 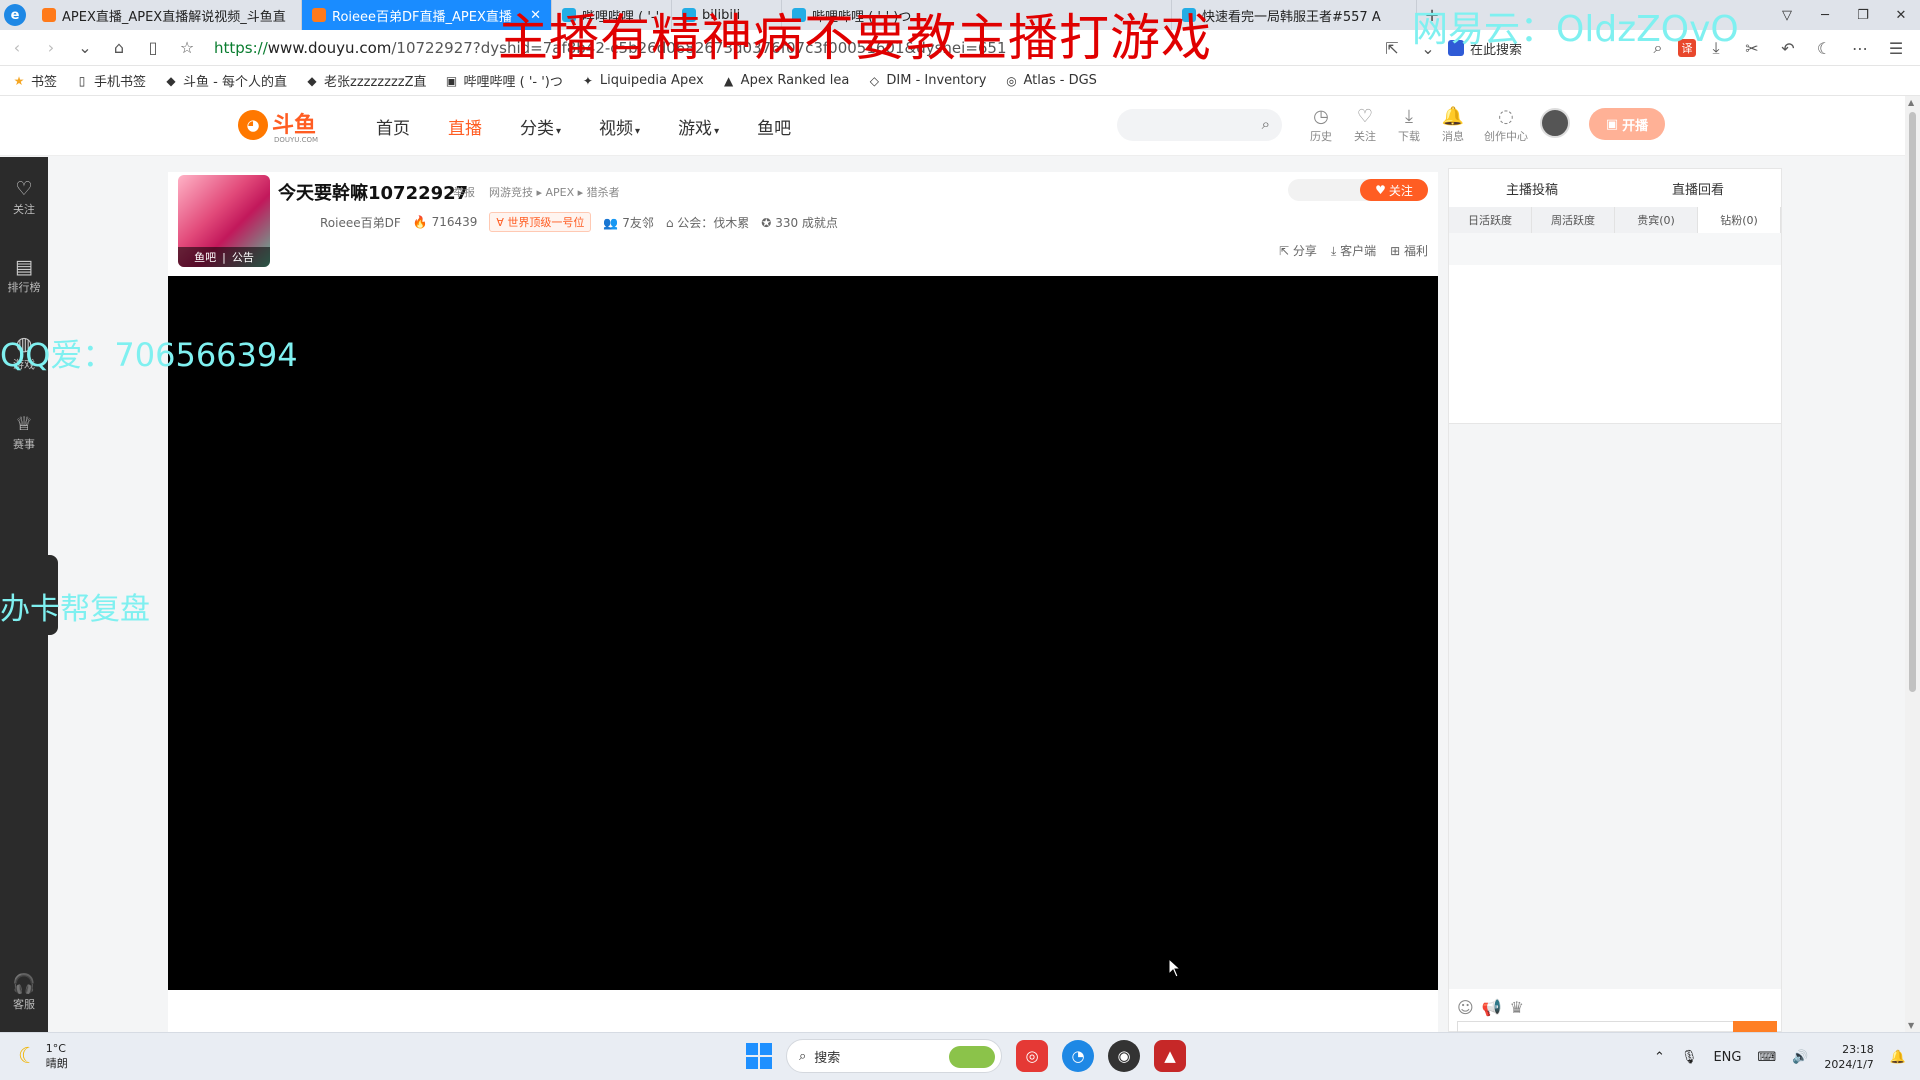 I want to click on rail-item: ♡ 关注, so click(x=24, y=197).